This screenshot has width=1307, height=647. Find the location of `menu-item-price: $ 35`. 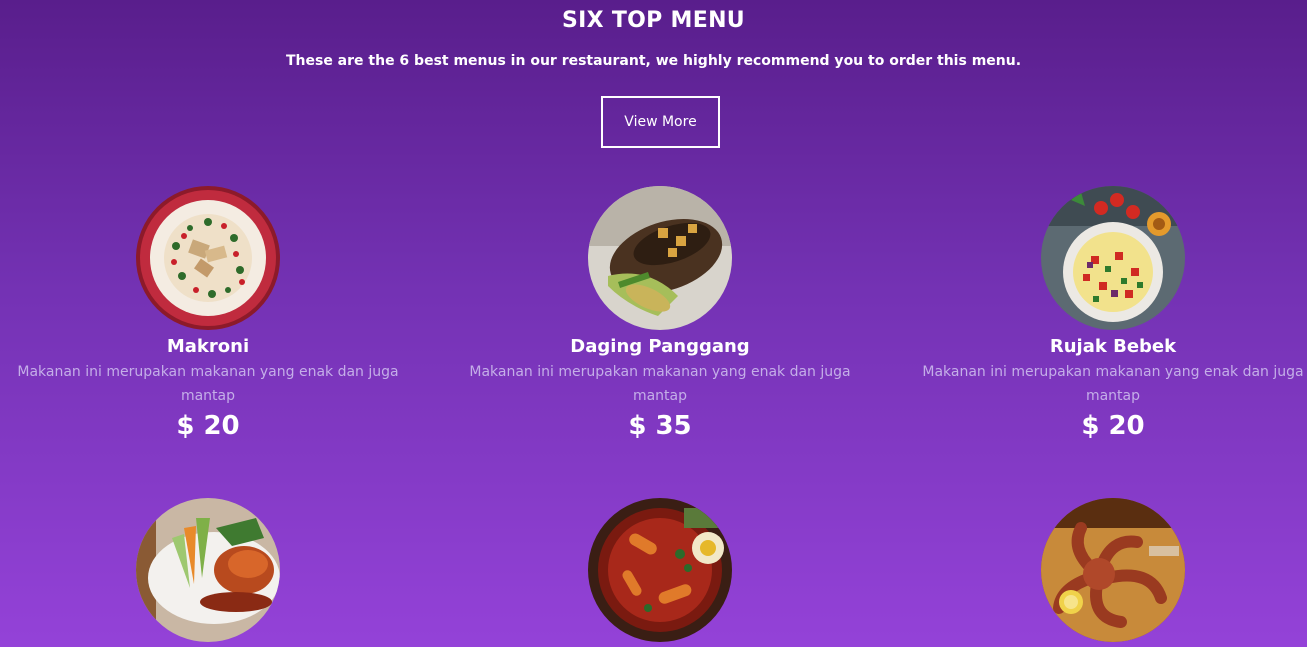

menu-item-price: $ 35 is located at coordinates (660, 426).